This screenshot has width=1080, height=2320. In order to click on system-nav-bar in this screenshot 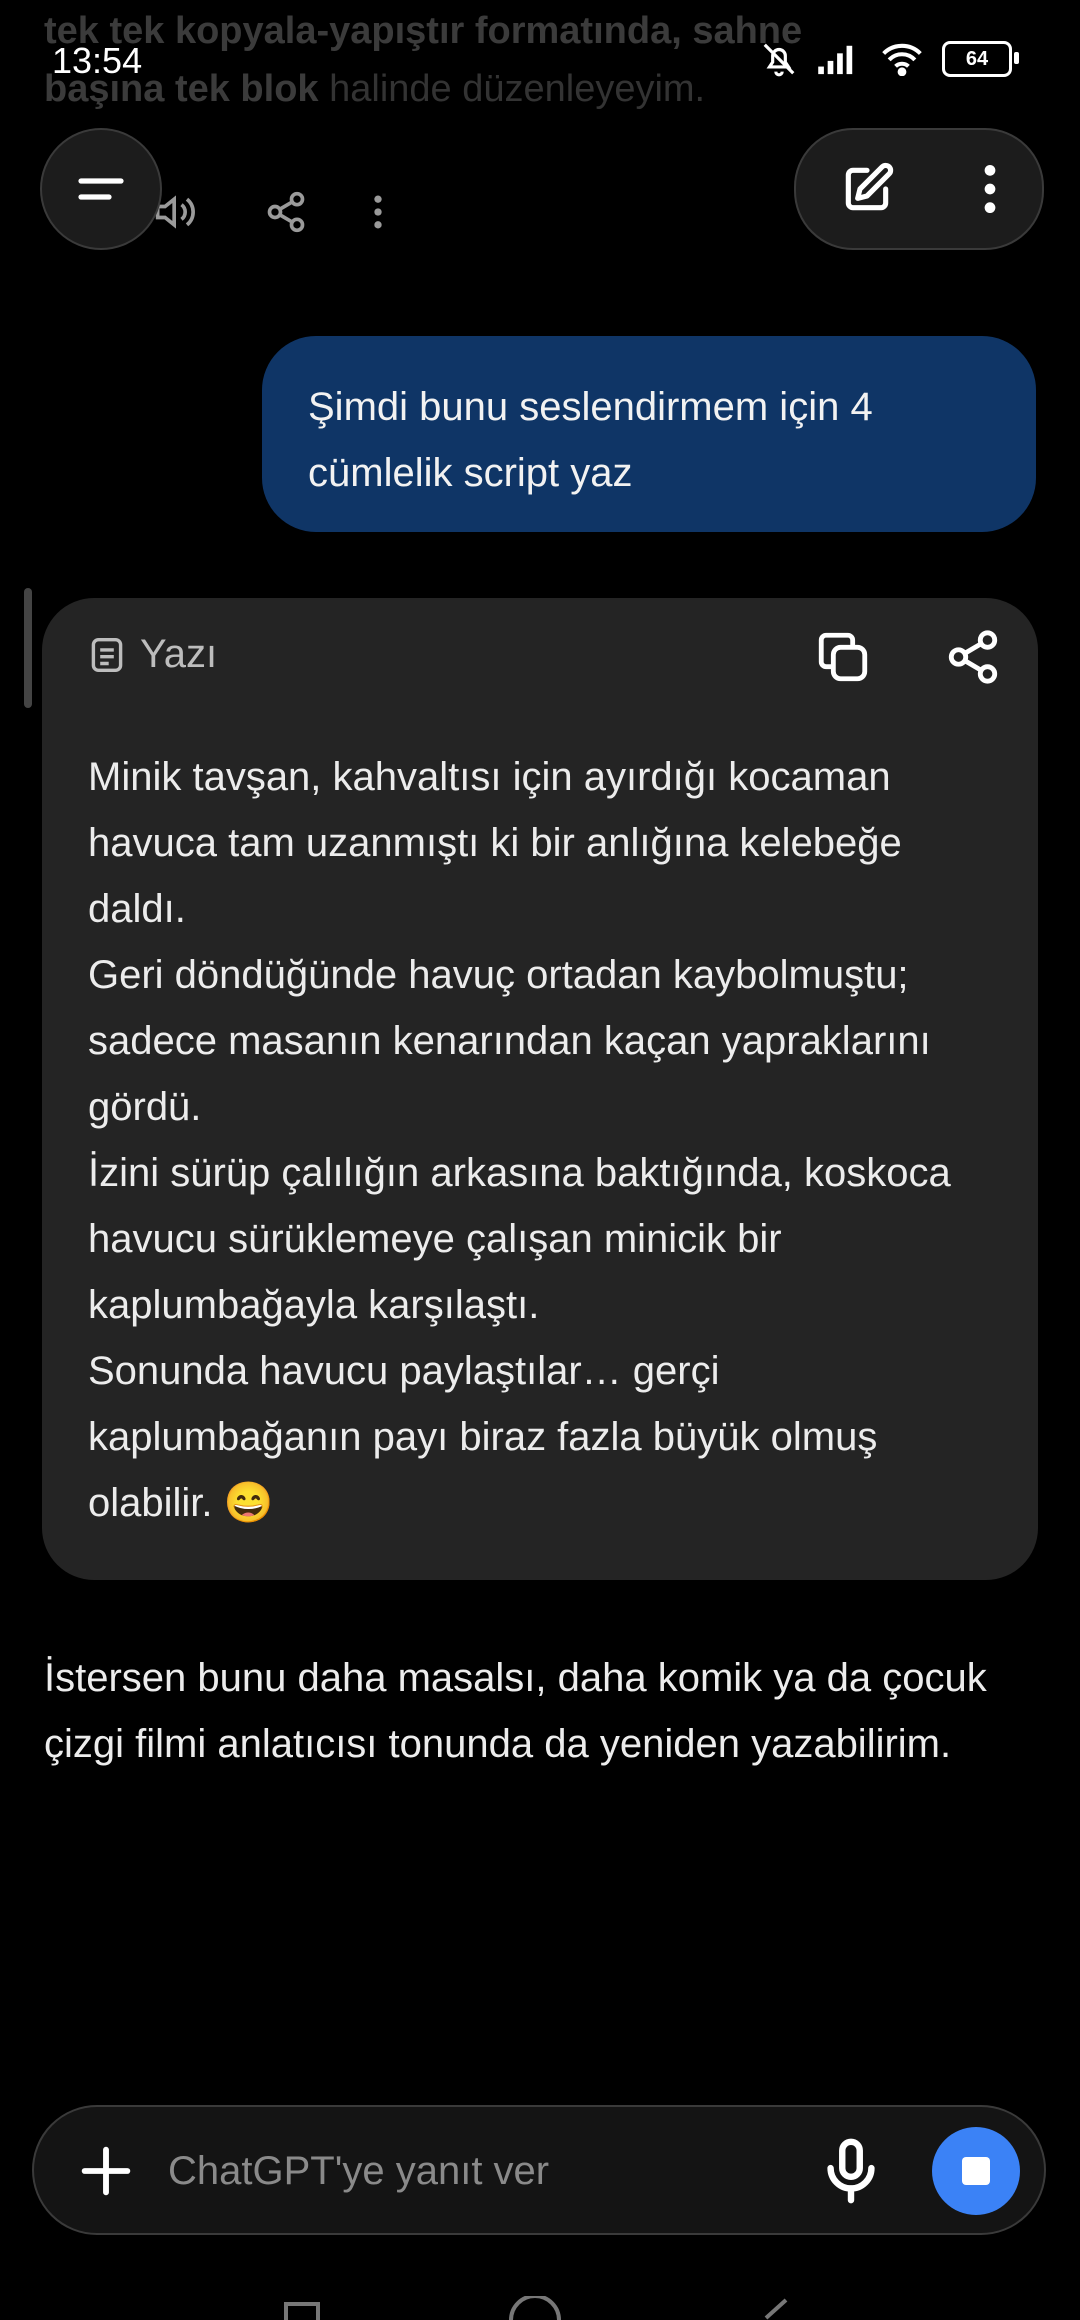, I will do `click(540, 2305)`.